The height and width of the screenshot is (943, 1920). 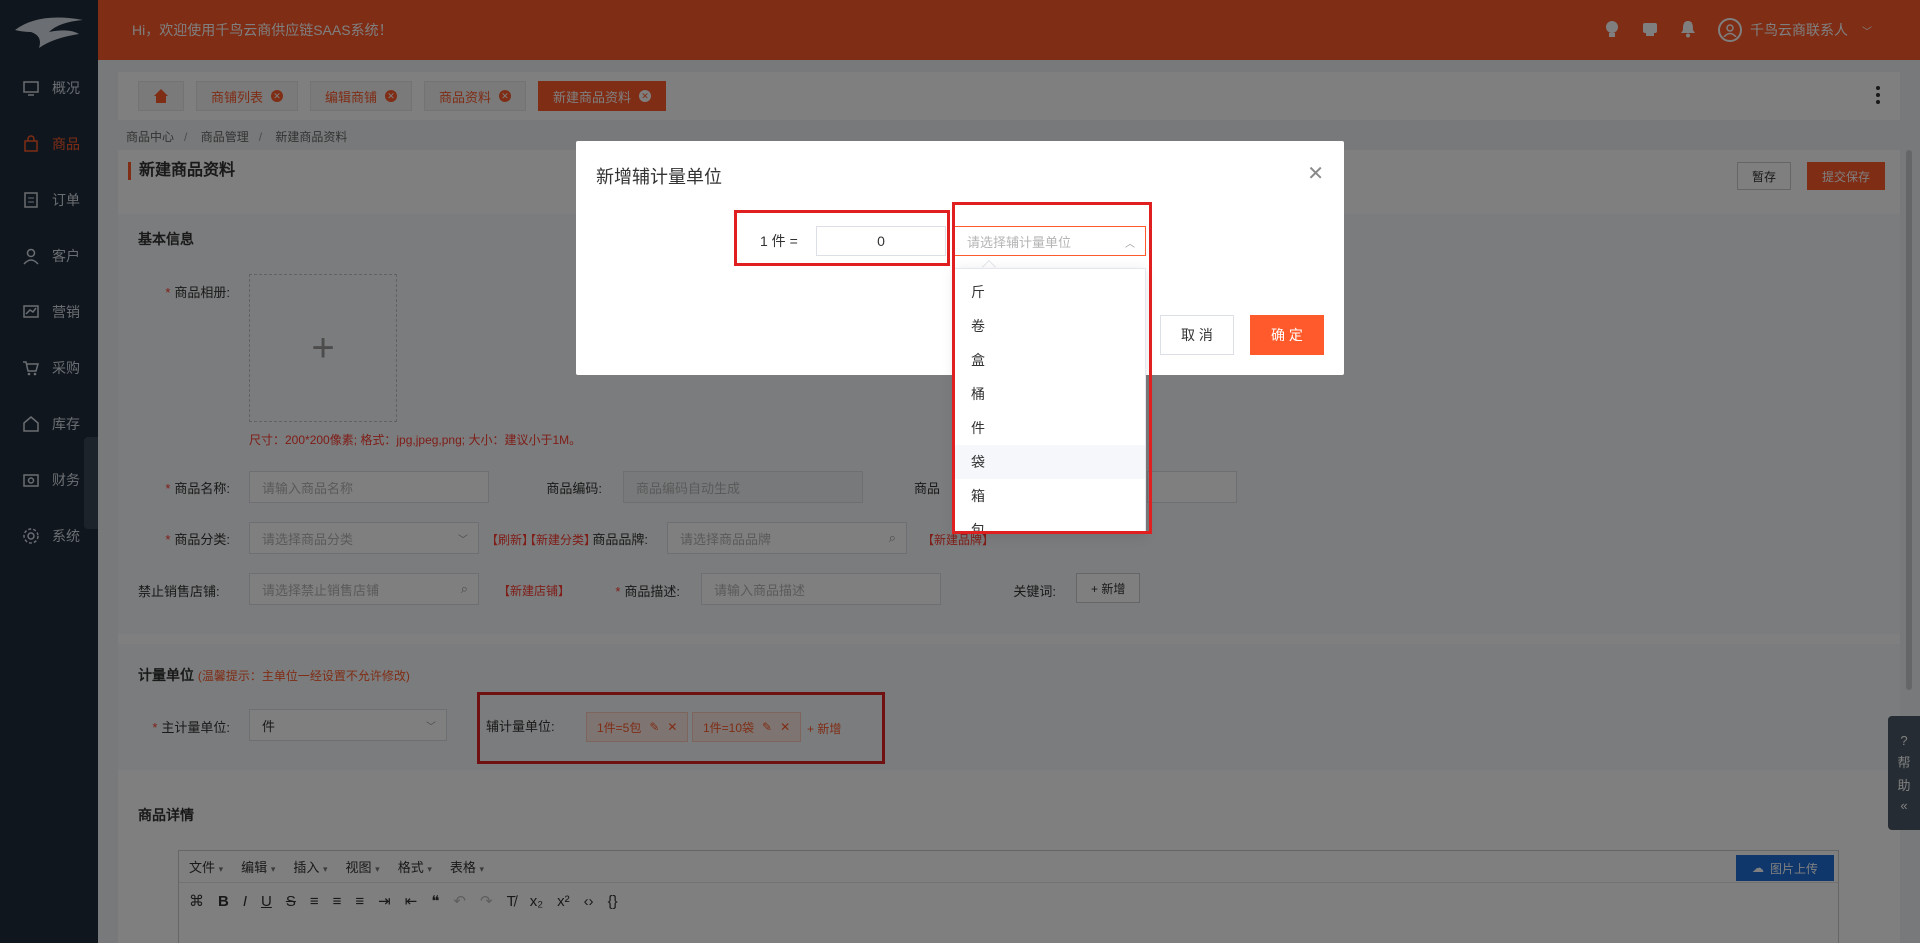 What do you see at coordinates (1050, 360) in the screenshot?
I see `dropdown-option: 盒` at bounding box center [1050, 360].